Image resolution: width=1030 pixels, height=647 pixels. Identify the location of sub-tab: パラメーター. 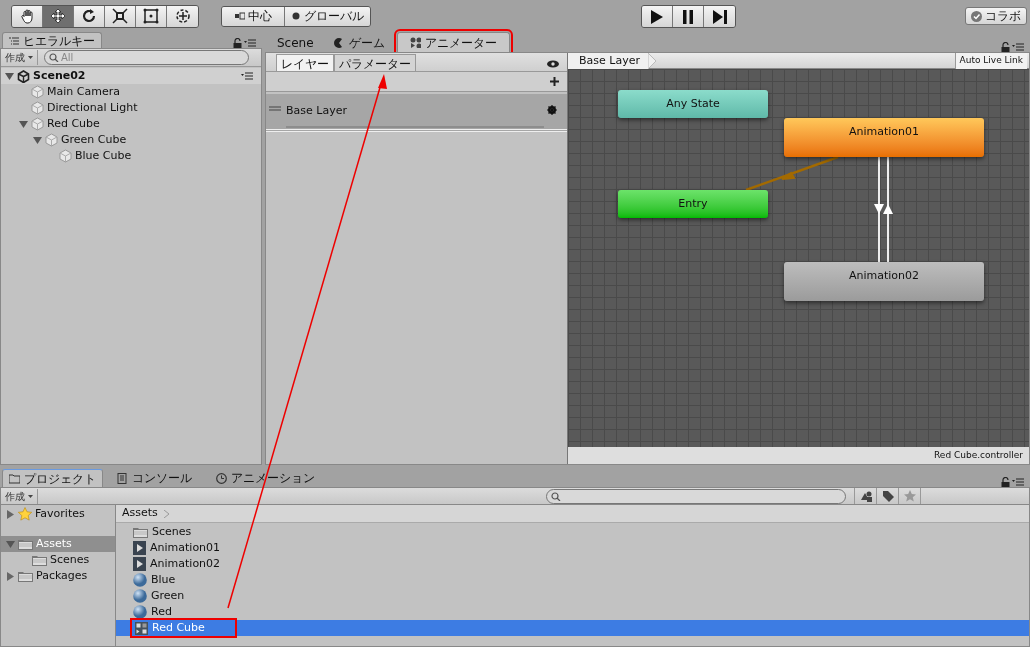
(375, 62).